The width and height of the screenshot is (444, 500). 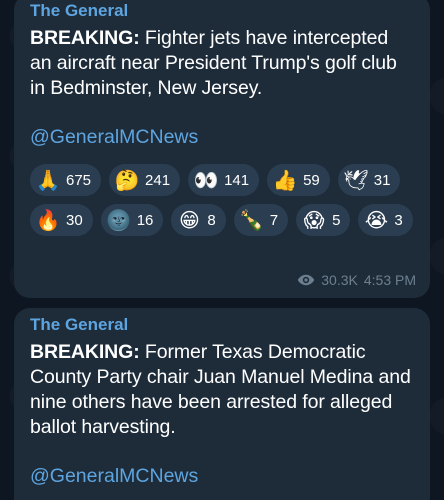 I want to click on reaction-dove: 🕊 31, so click(x=369, y=180).